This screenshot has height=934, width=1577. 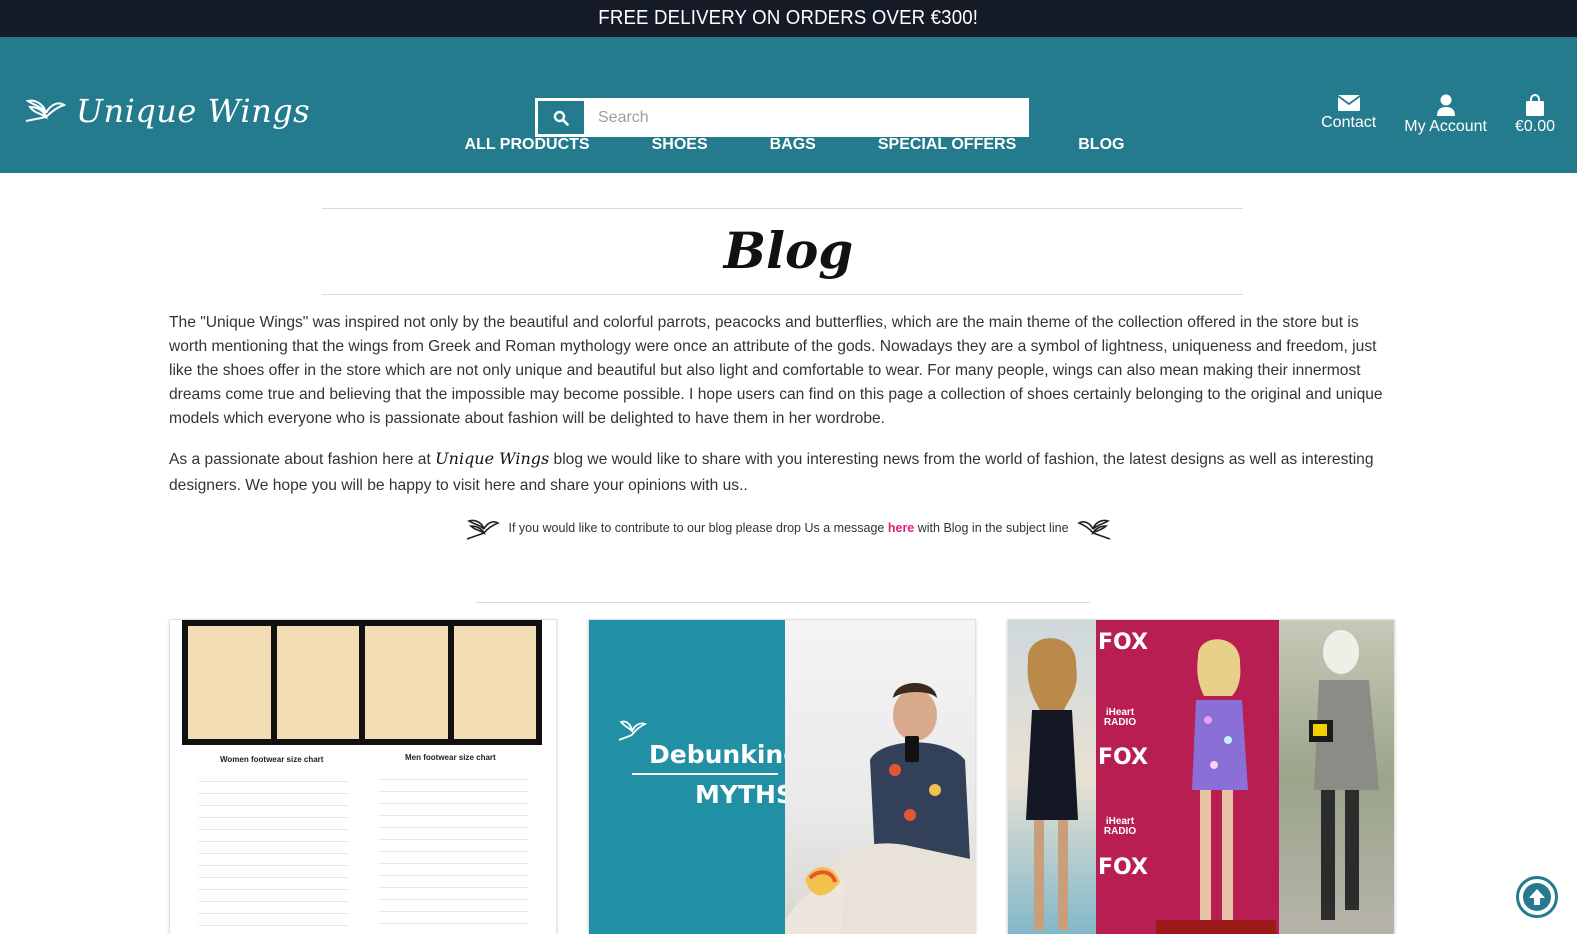 I want to click on celebrity-photo-center: FOX FOX FOX iHeart RADIO iHeart RADIO, so click(x=1187, y=777).